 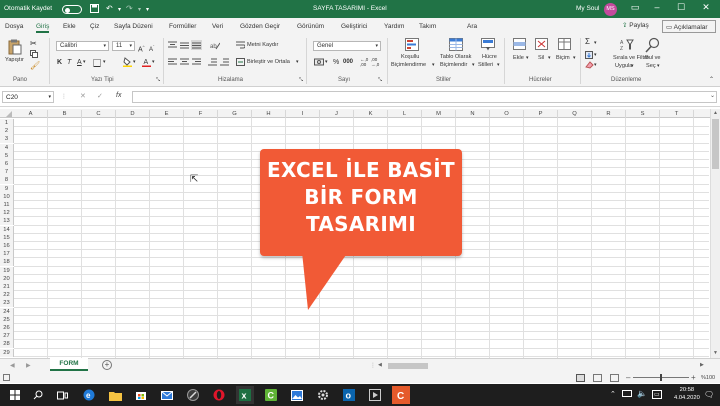 I want to click on collapse-ribbon-icon: ⌃, so click(x=711, y=80).